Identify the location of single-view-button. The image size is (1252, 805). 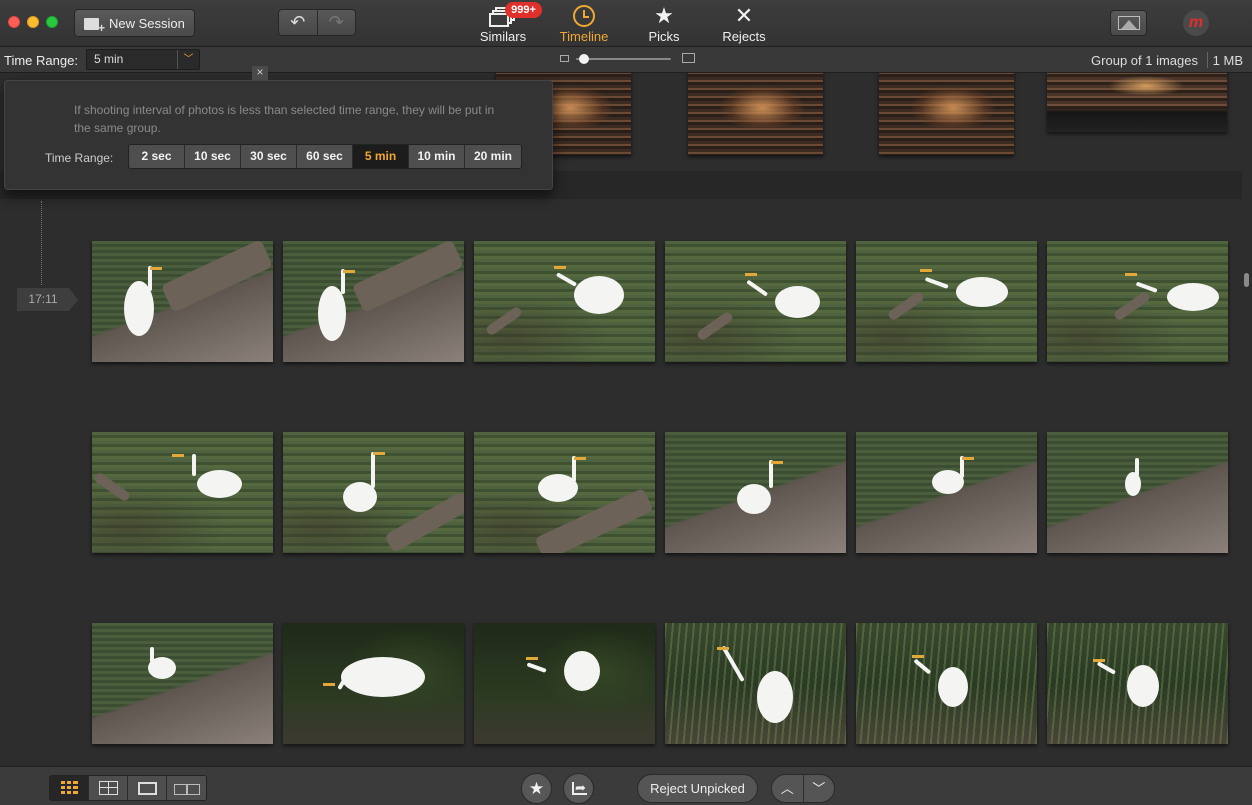
(147, 788).